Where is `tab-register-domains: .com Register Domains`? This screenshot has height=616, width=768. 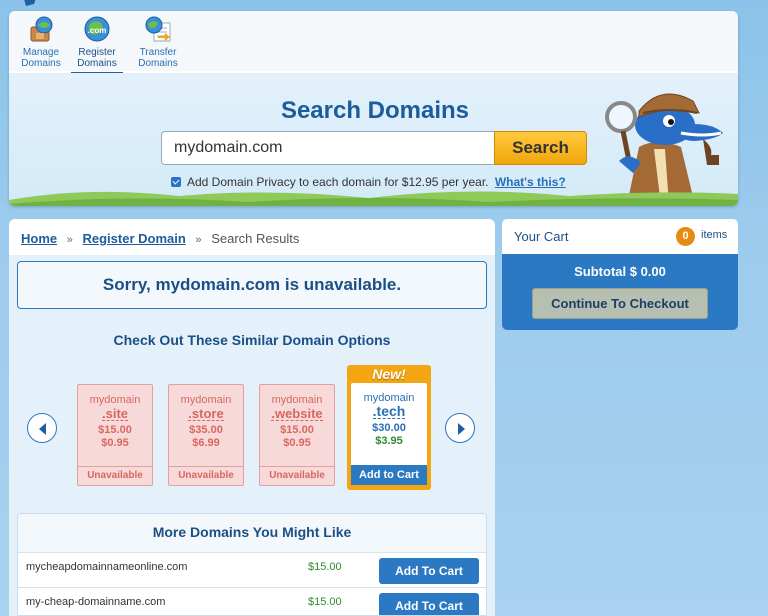
tab-register-domains: .com Register Domains is located at coordinates (97, 45).